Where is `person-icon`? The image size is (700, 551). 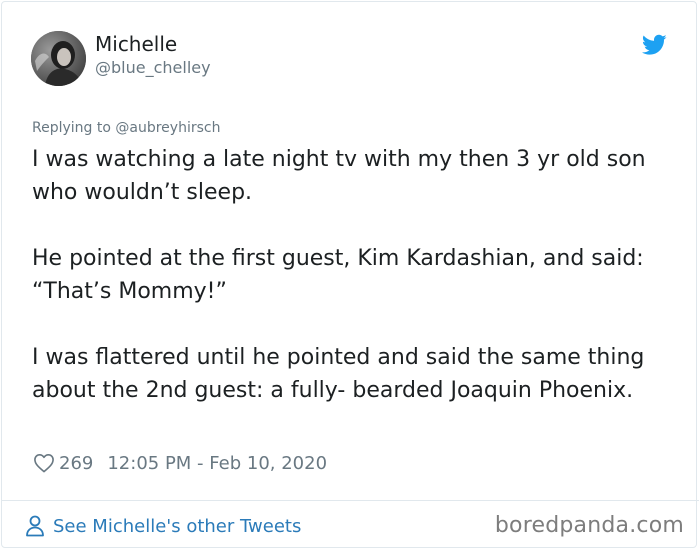
person-icon is located at coordinates (35, 526).